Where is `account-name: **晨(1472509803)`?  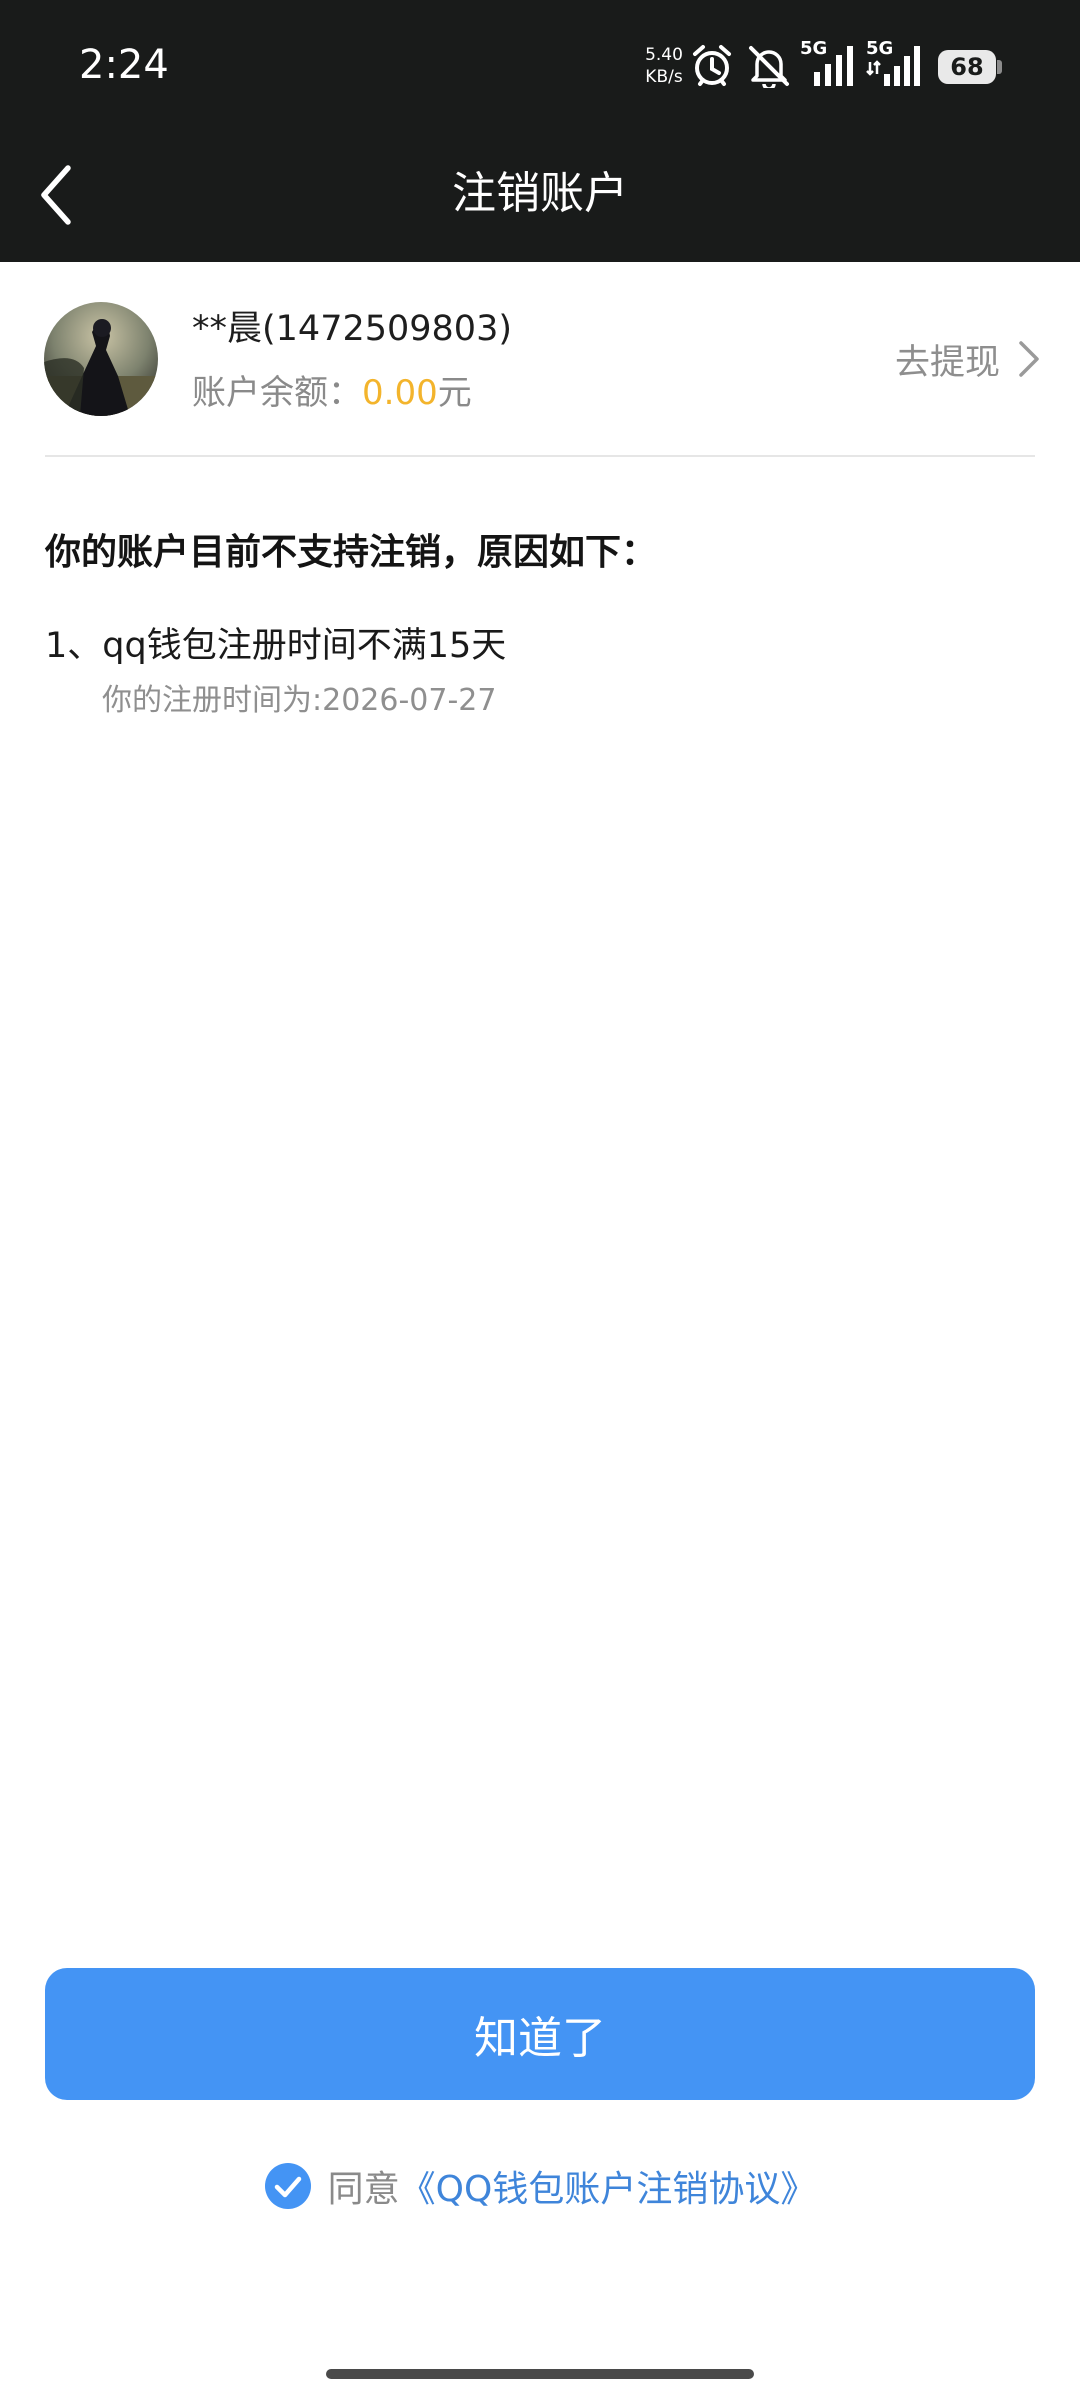 account-name: **晨(1472509803) is located at coordinates (352, 329).